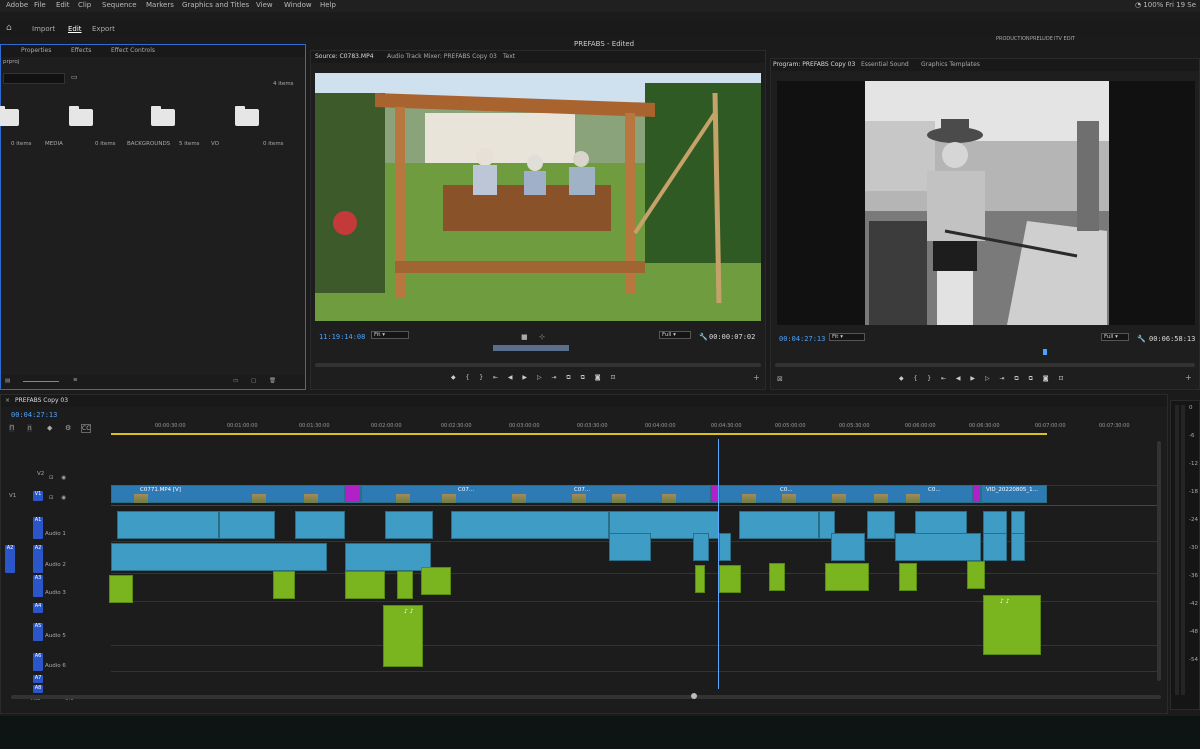  I want to click on track-a3-target: A3, so click(38, 586).